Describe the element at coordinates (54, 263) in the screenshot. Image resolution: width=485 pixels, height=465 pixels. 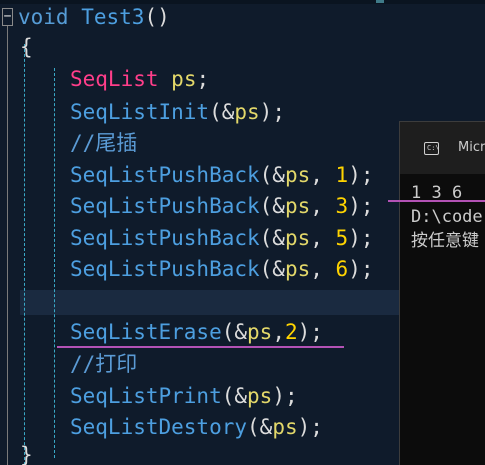
I see `indent-guide-inner` at that location.